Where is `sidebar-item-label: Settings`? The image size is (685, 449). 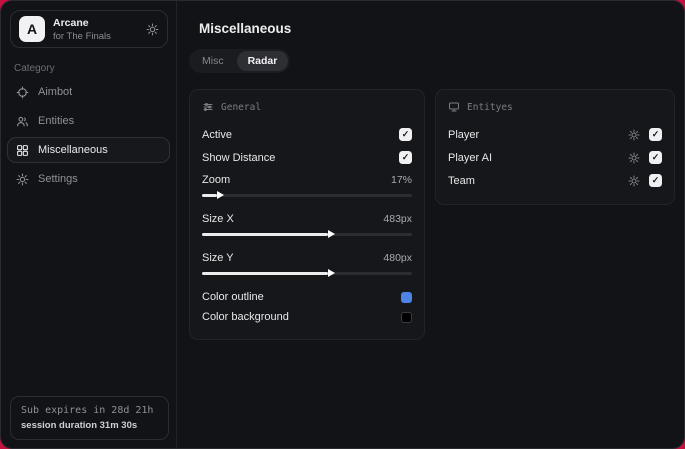
sidebar-item-label: Settings is located at coordinates (58, 179).